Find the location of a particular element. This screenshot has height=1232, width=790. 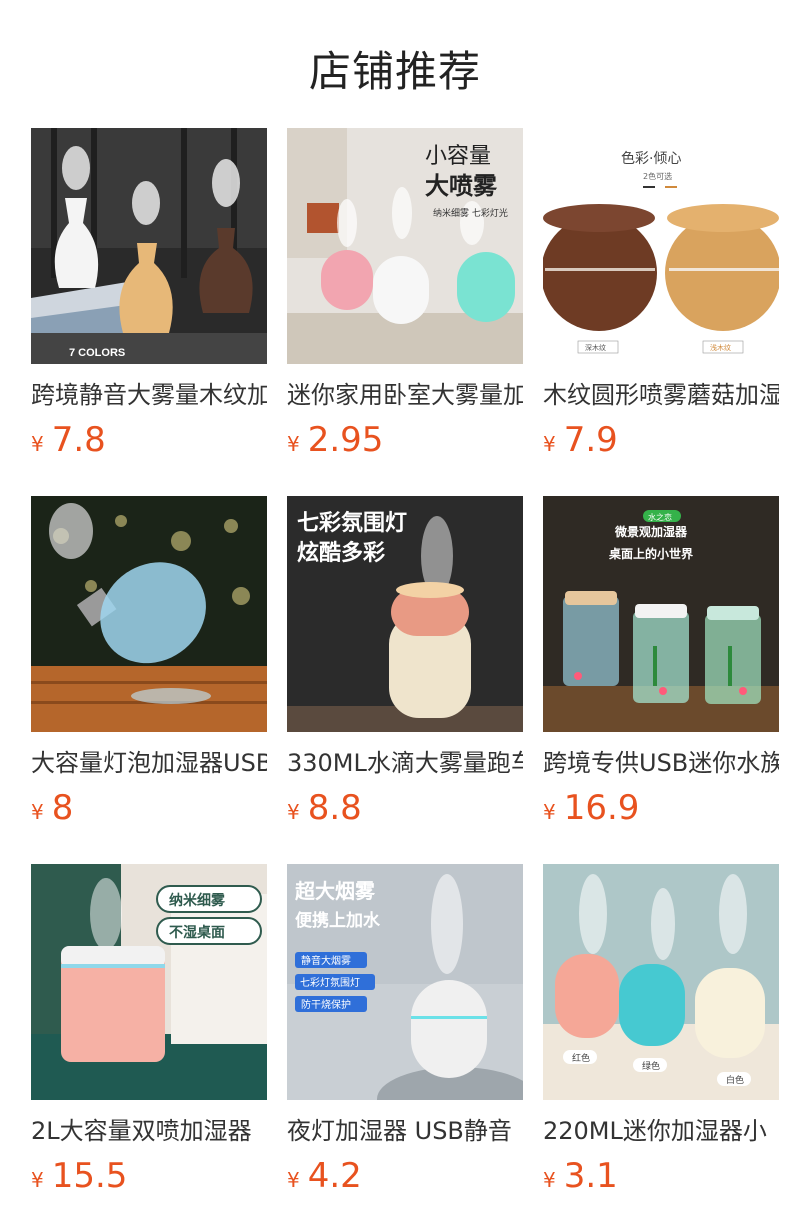

image-label: 深木纹 is located at coordinates (595, 347).